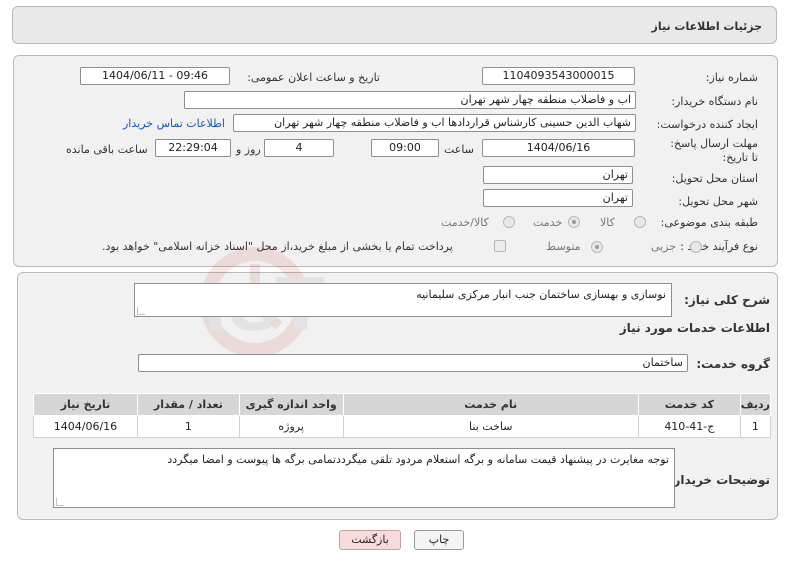 Image resolution: width=788 pixels, height=566 pixels. Describe the element at coordinates (689, 426) in the screenshot. I see `cell-service-code: ج-41-410` at that location.